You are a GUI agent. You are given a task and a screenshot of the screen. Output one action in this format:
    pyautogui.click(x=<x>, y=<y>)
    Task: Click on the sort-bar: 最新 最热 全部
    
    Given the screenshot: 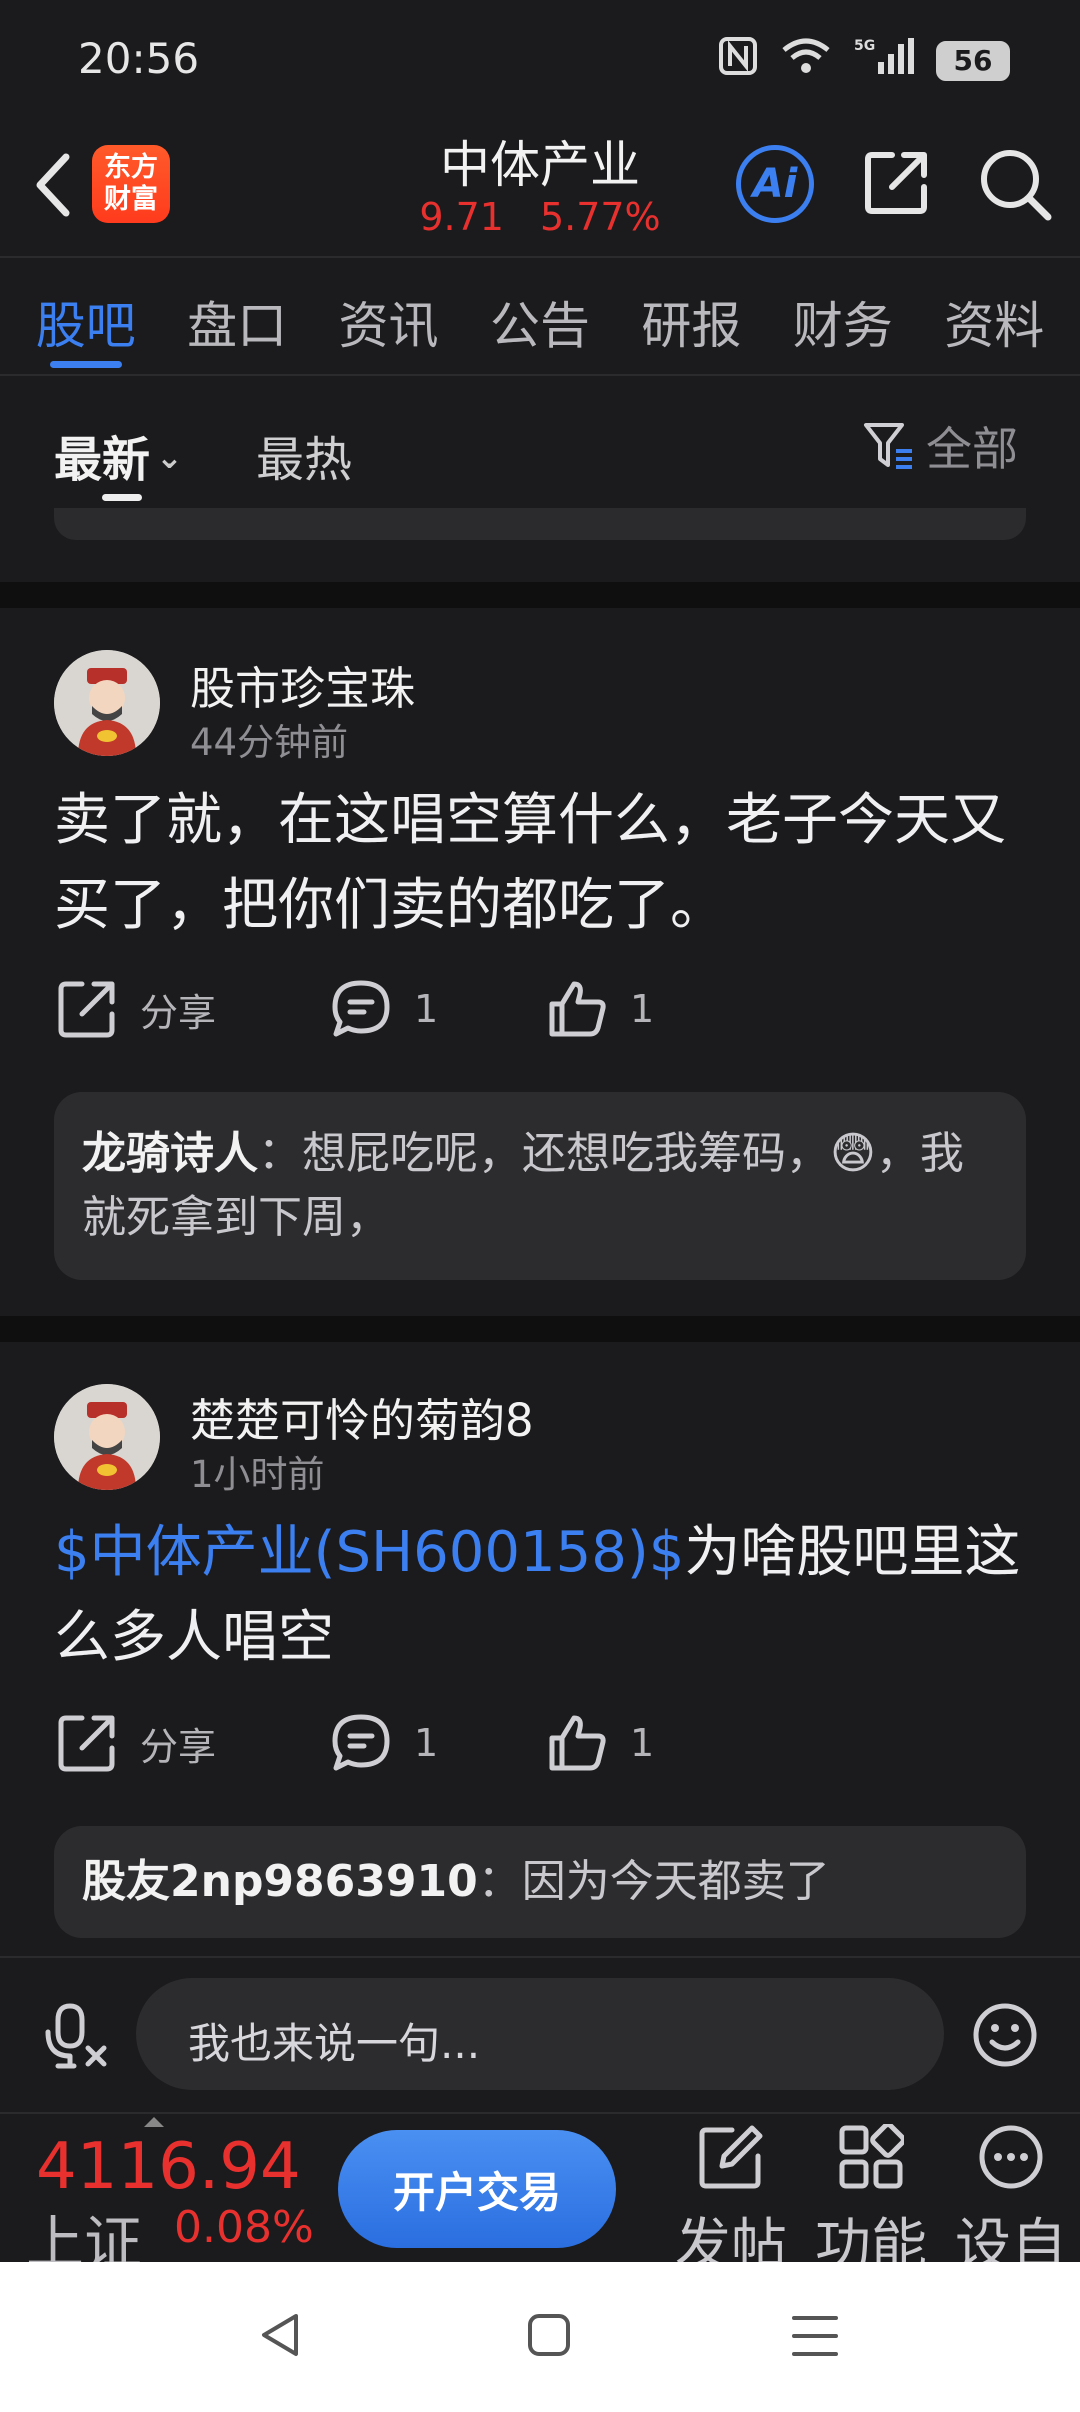 What is the action you would take?
    pyautogui.click(x=540, y=441)
    